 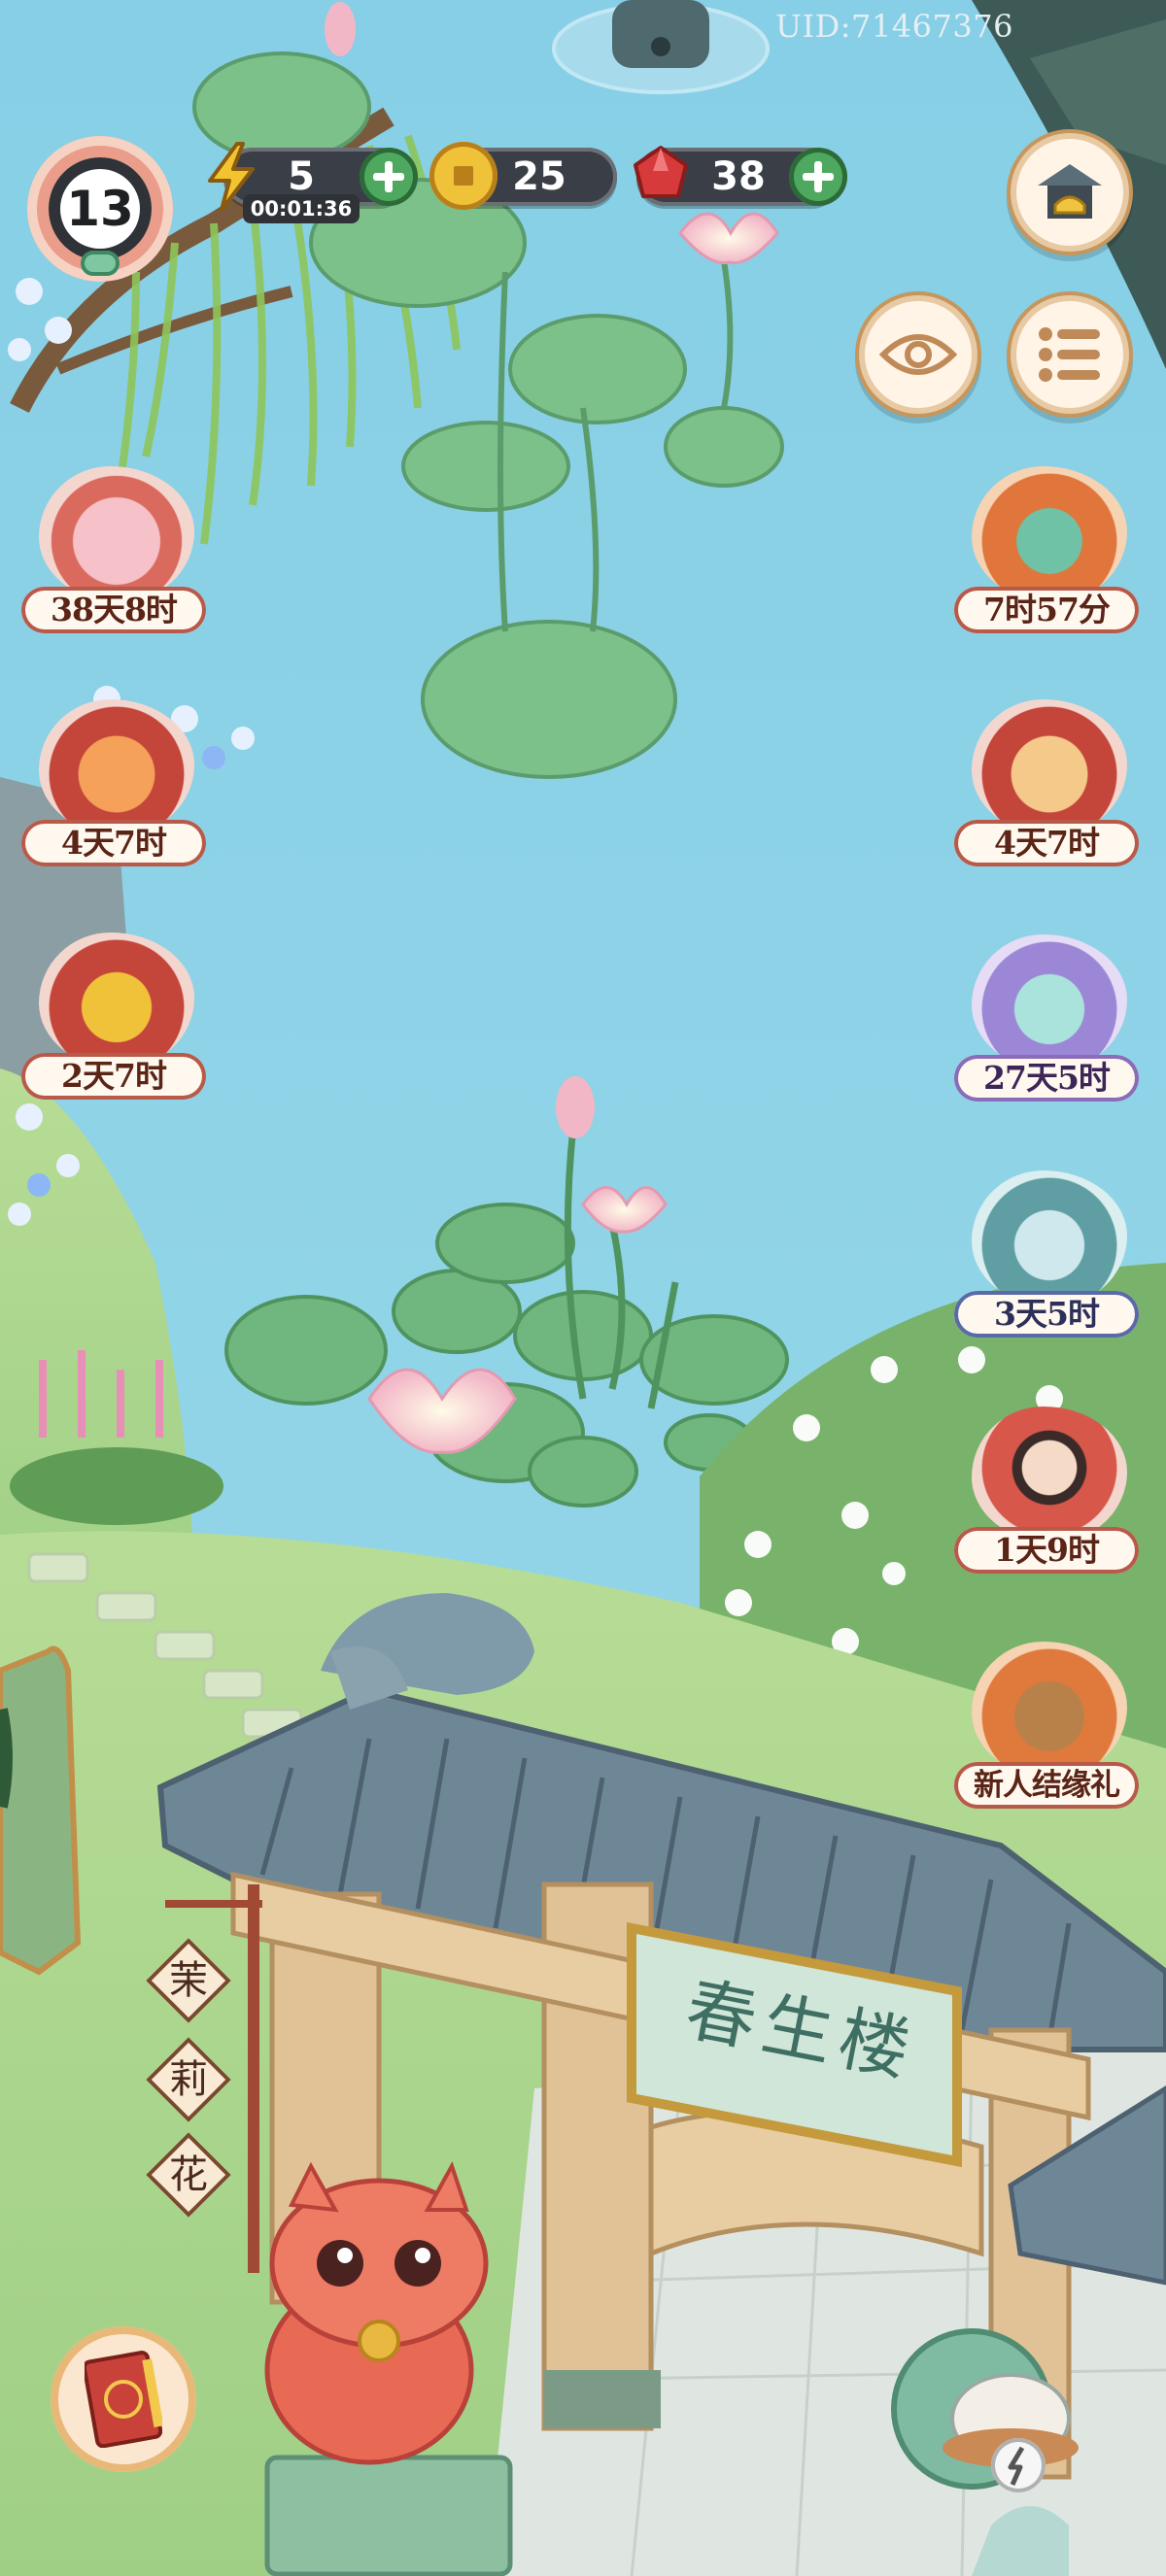 What do you see at coordinates (116, 1000) in the screenshot?
I see `golden-coin-icon` at bounding box center [116, 1000].